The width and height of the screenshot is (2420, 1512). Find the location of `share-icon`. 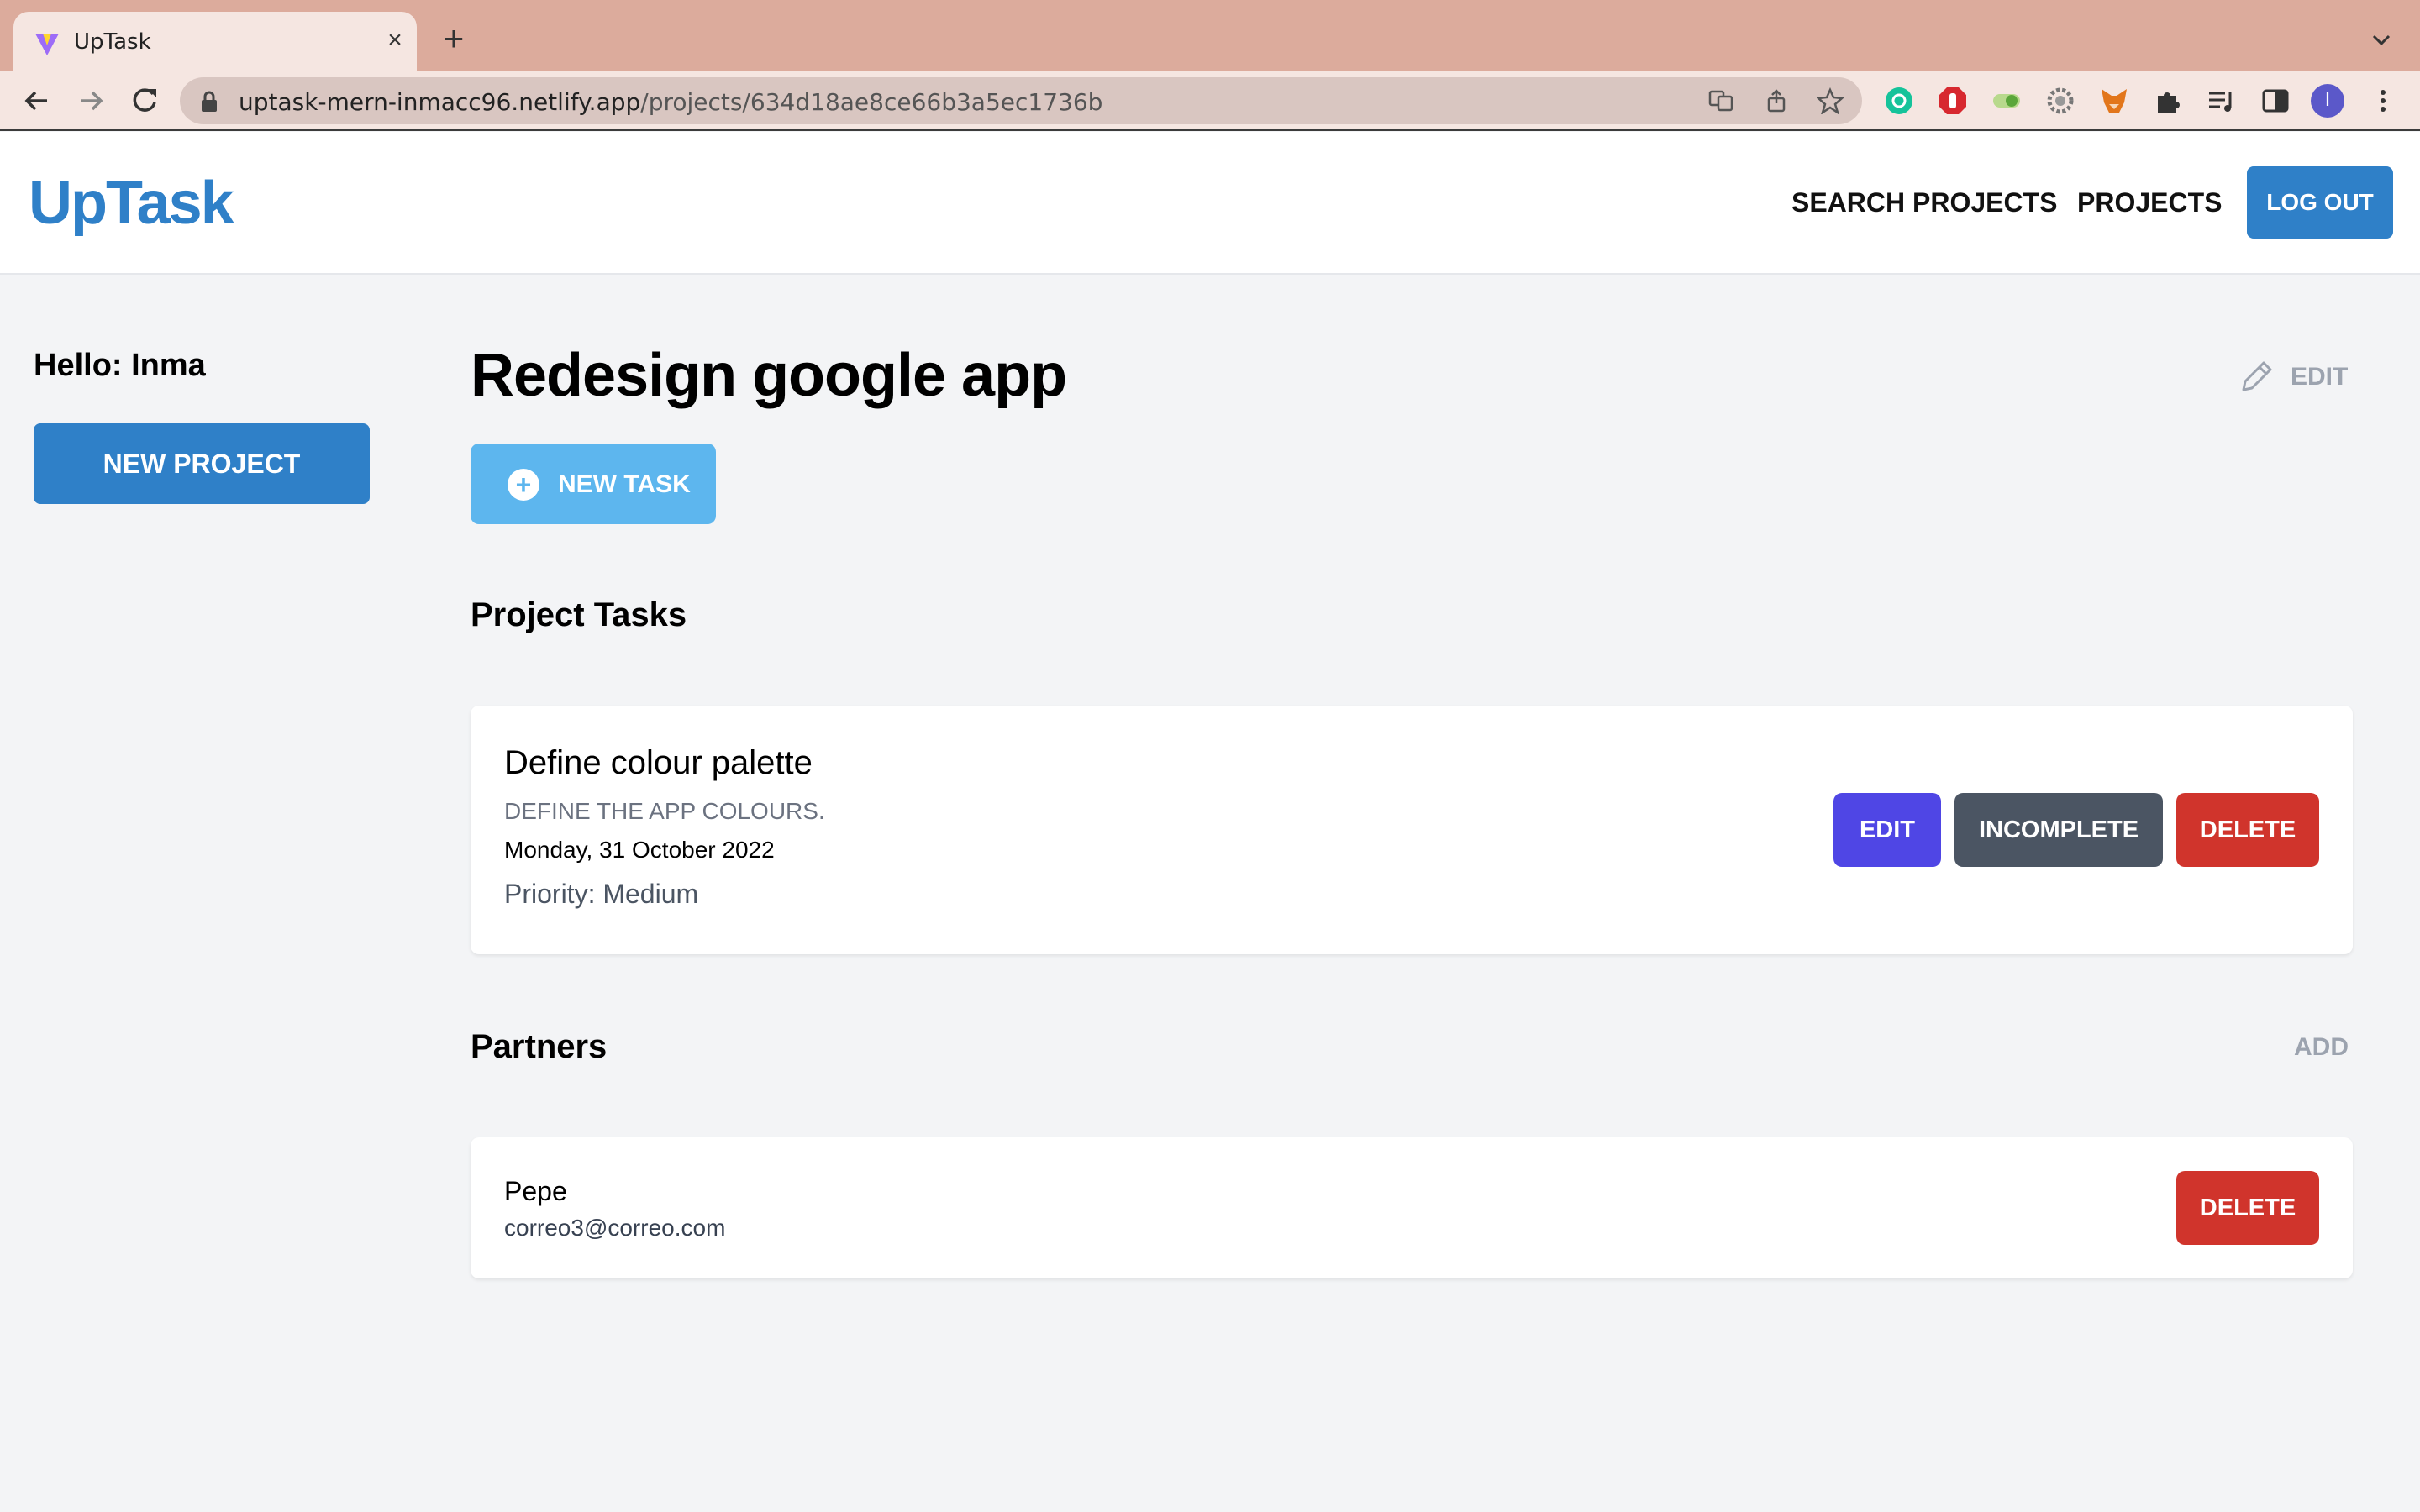

share-icon is located at coordinates (1776, 100).